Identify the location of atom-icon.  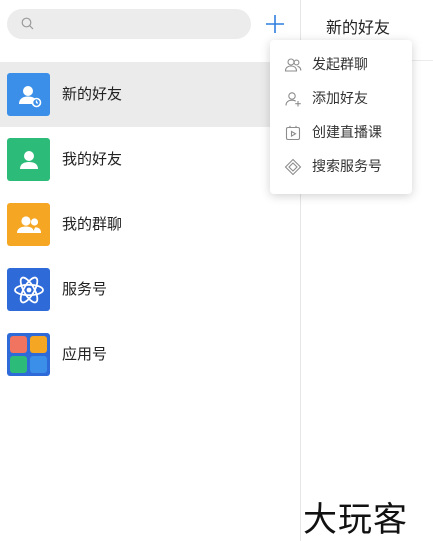
(28, 289).